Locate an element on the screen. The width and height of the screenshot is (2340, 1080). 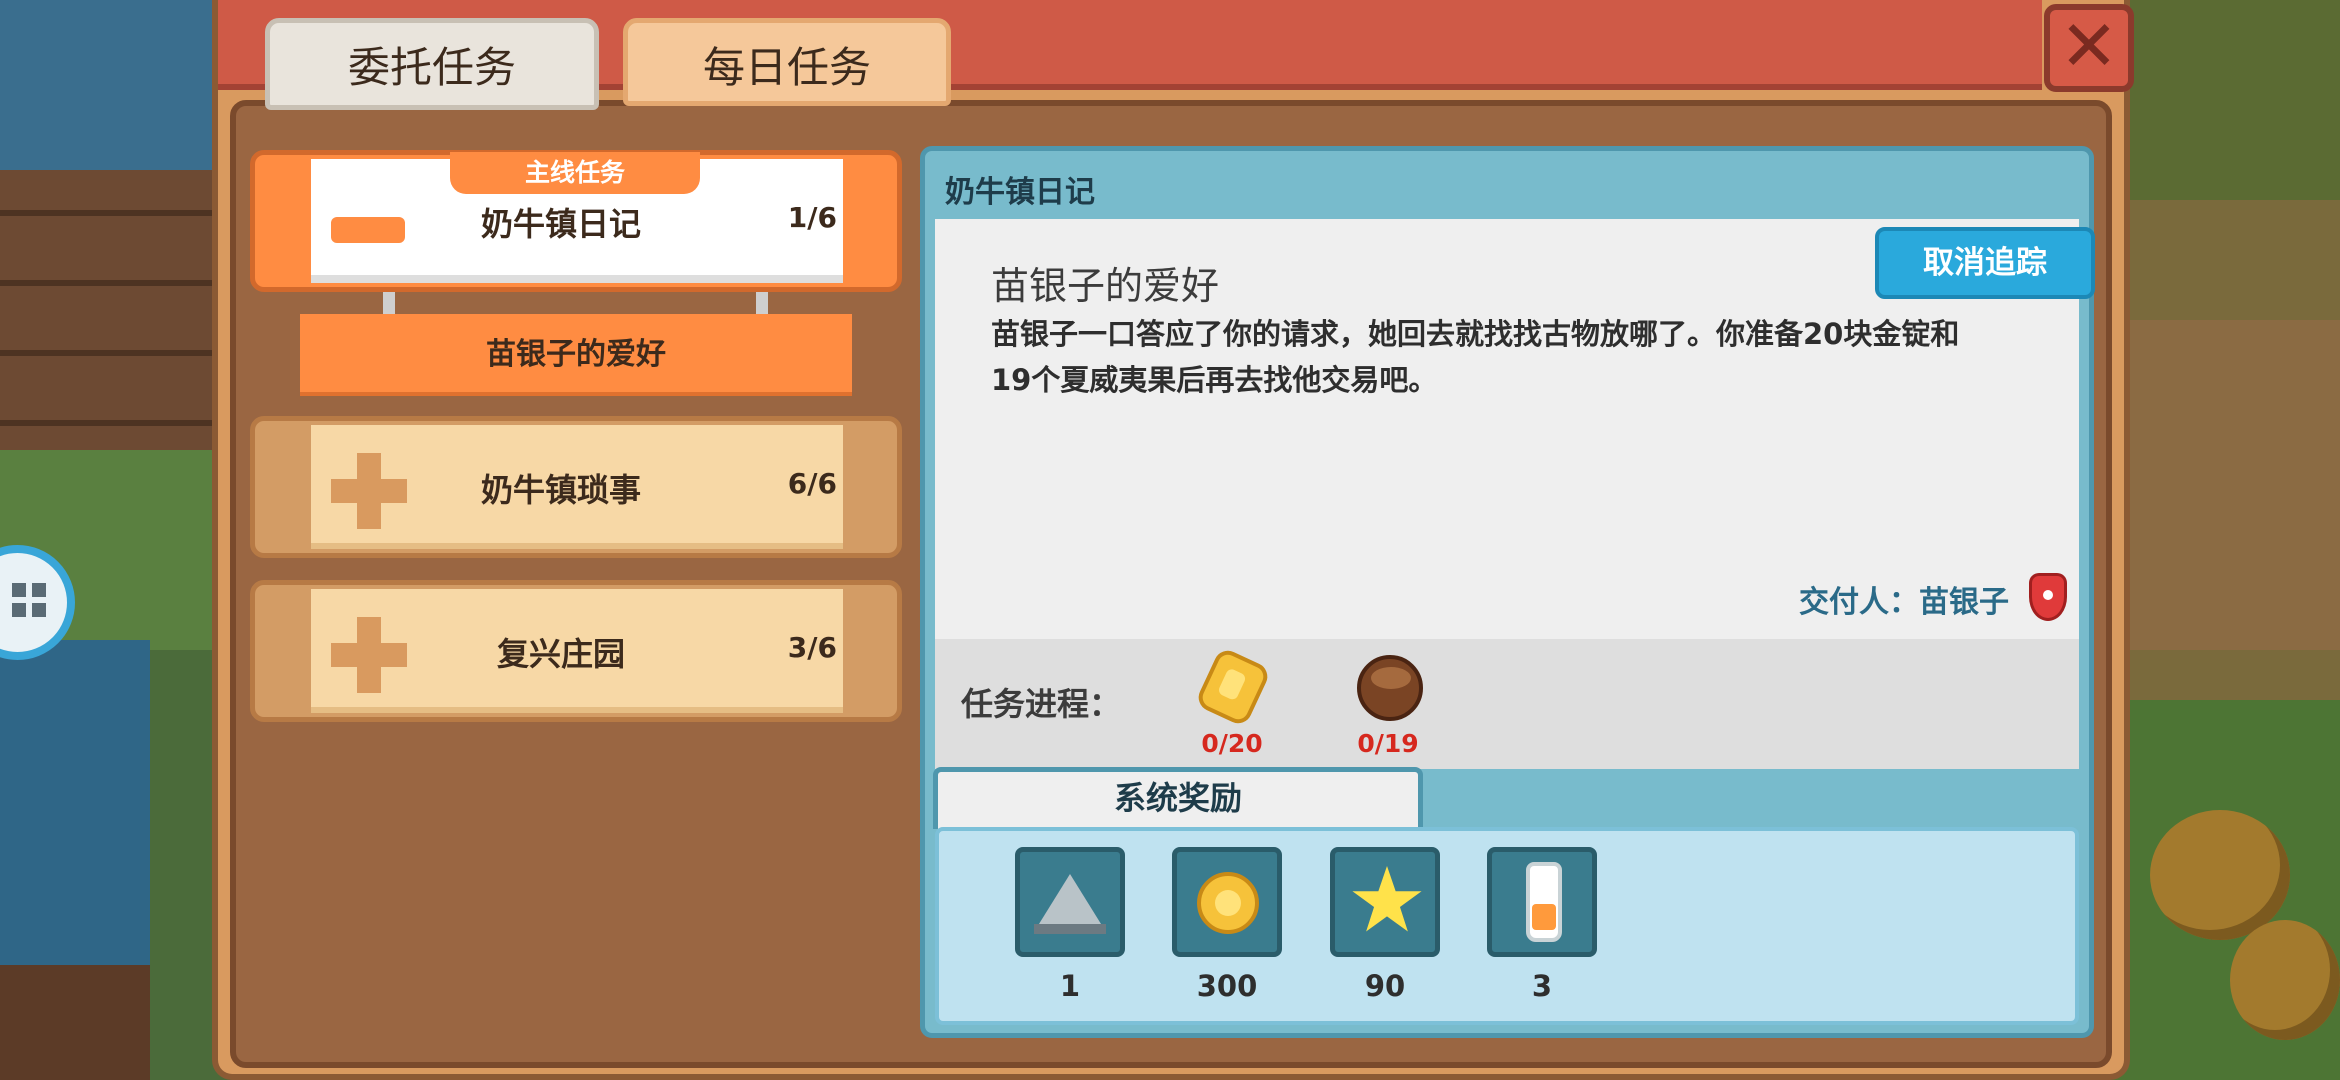
reward-tab: 系统奖励 is located at coordinates (1178, 798).